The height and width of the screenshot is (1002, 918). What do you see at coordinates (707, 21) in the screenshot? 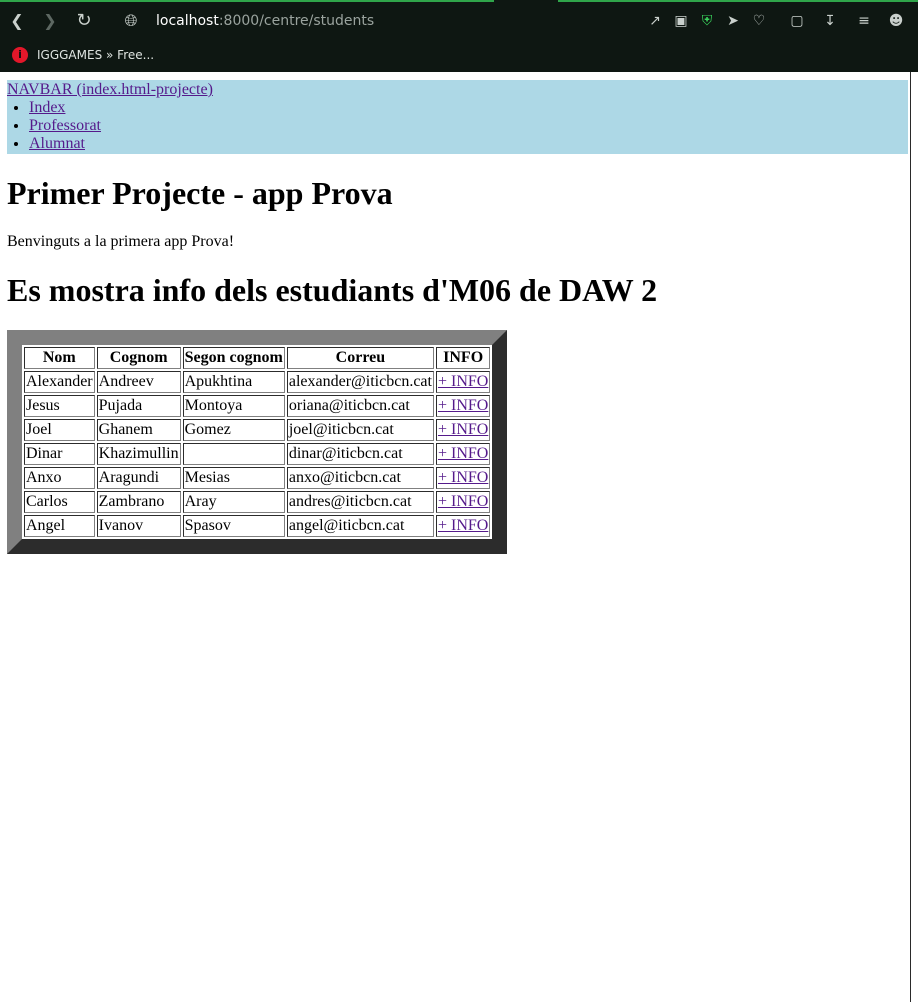
I see `shield-icon: ⛨` at bounding box center [707, 21].